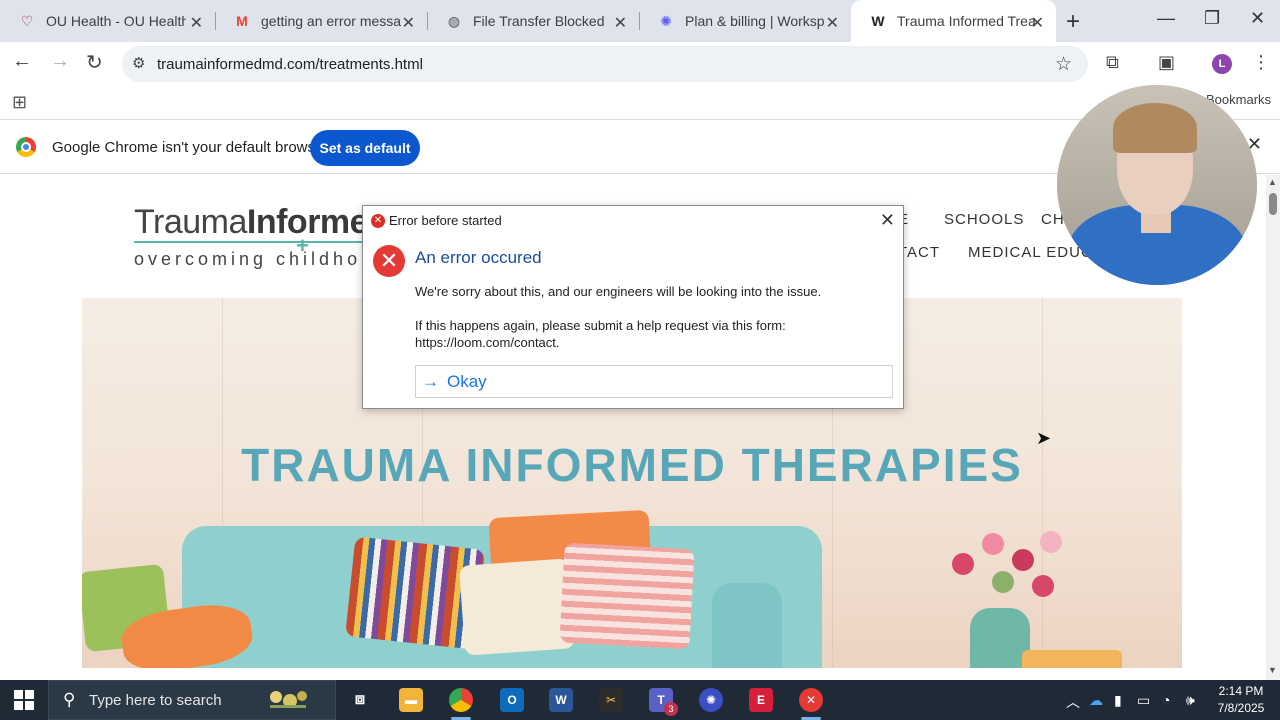 The width and height of the screenshot is (1280, 720). Describe the element at coordinates (249, 242) in the screenshot. I see `logo-divider` at that location.